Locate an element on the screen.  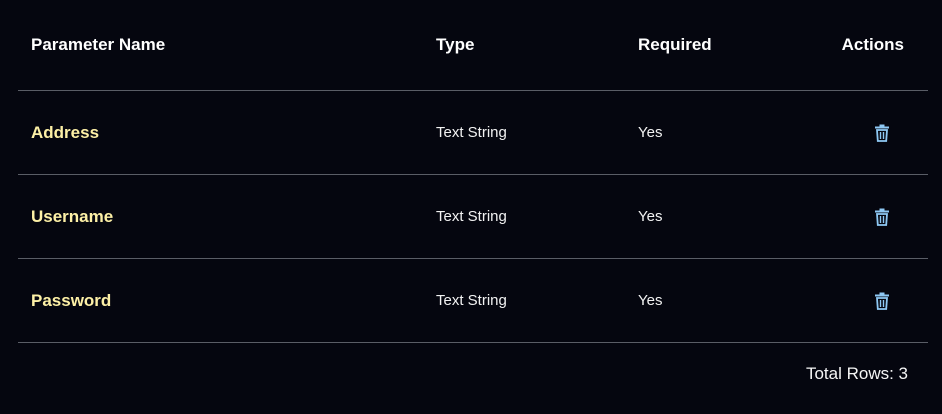
parameter-name-cell: Address is located at coordinates (226, 132).